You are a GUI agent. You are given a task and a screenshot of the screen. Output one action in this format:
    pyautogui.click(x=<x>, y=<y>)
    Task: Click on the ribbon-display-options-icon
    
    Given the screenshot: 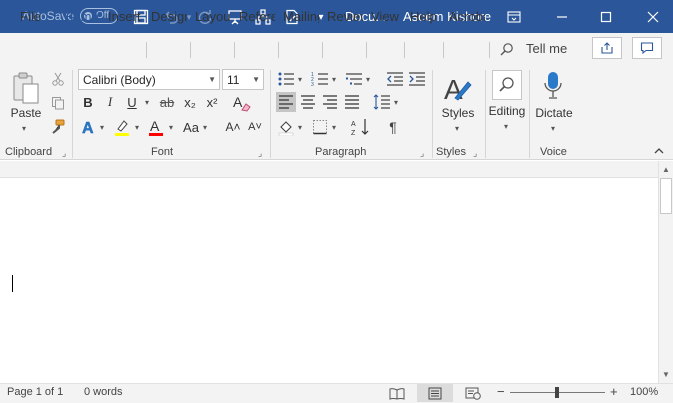 What is the action you would take?
    pyautogui.click(x=514, y=17)
    